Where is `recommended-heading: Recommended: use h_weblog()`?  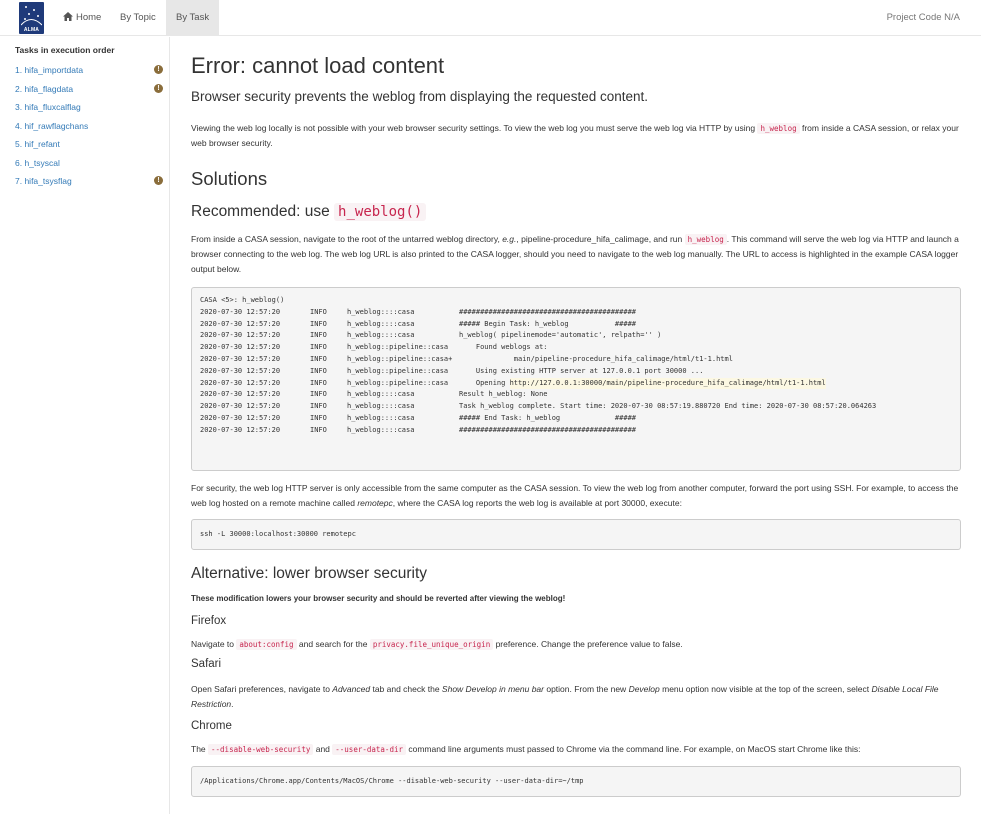
recommended-heading: Recommended: use h_weblog() is located at coordinates (309, 212).